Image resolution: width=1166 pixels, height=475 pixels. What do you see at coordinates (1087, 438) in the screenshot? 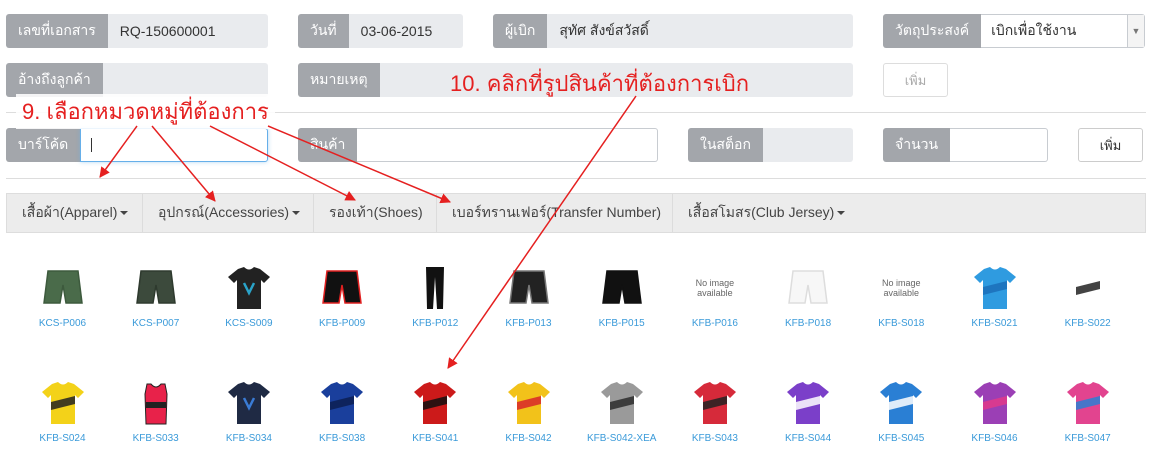
I see `product-code-link: KFB-S047` at bounding box center [1087, 438].